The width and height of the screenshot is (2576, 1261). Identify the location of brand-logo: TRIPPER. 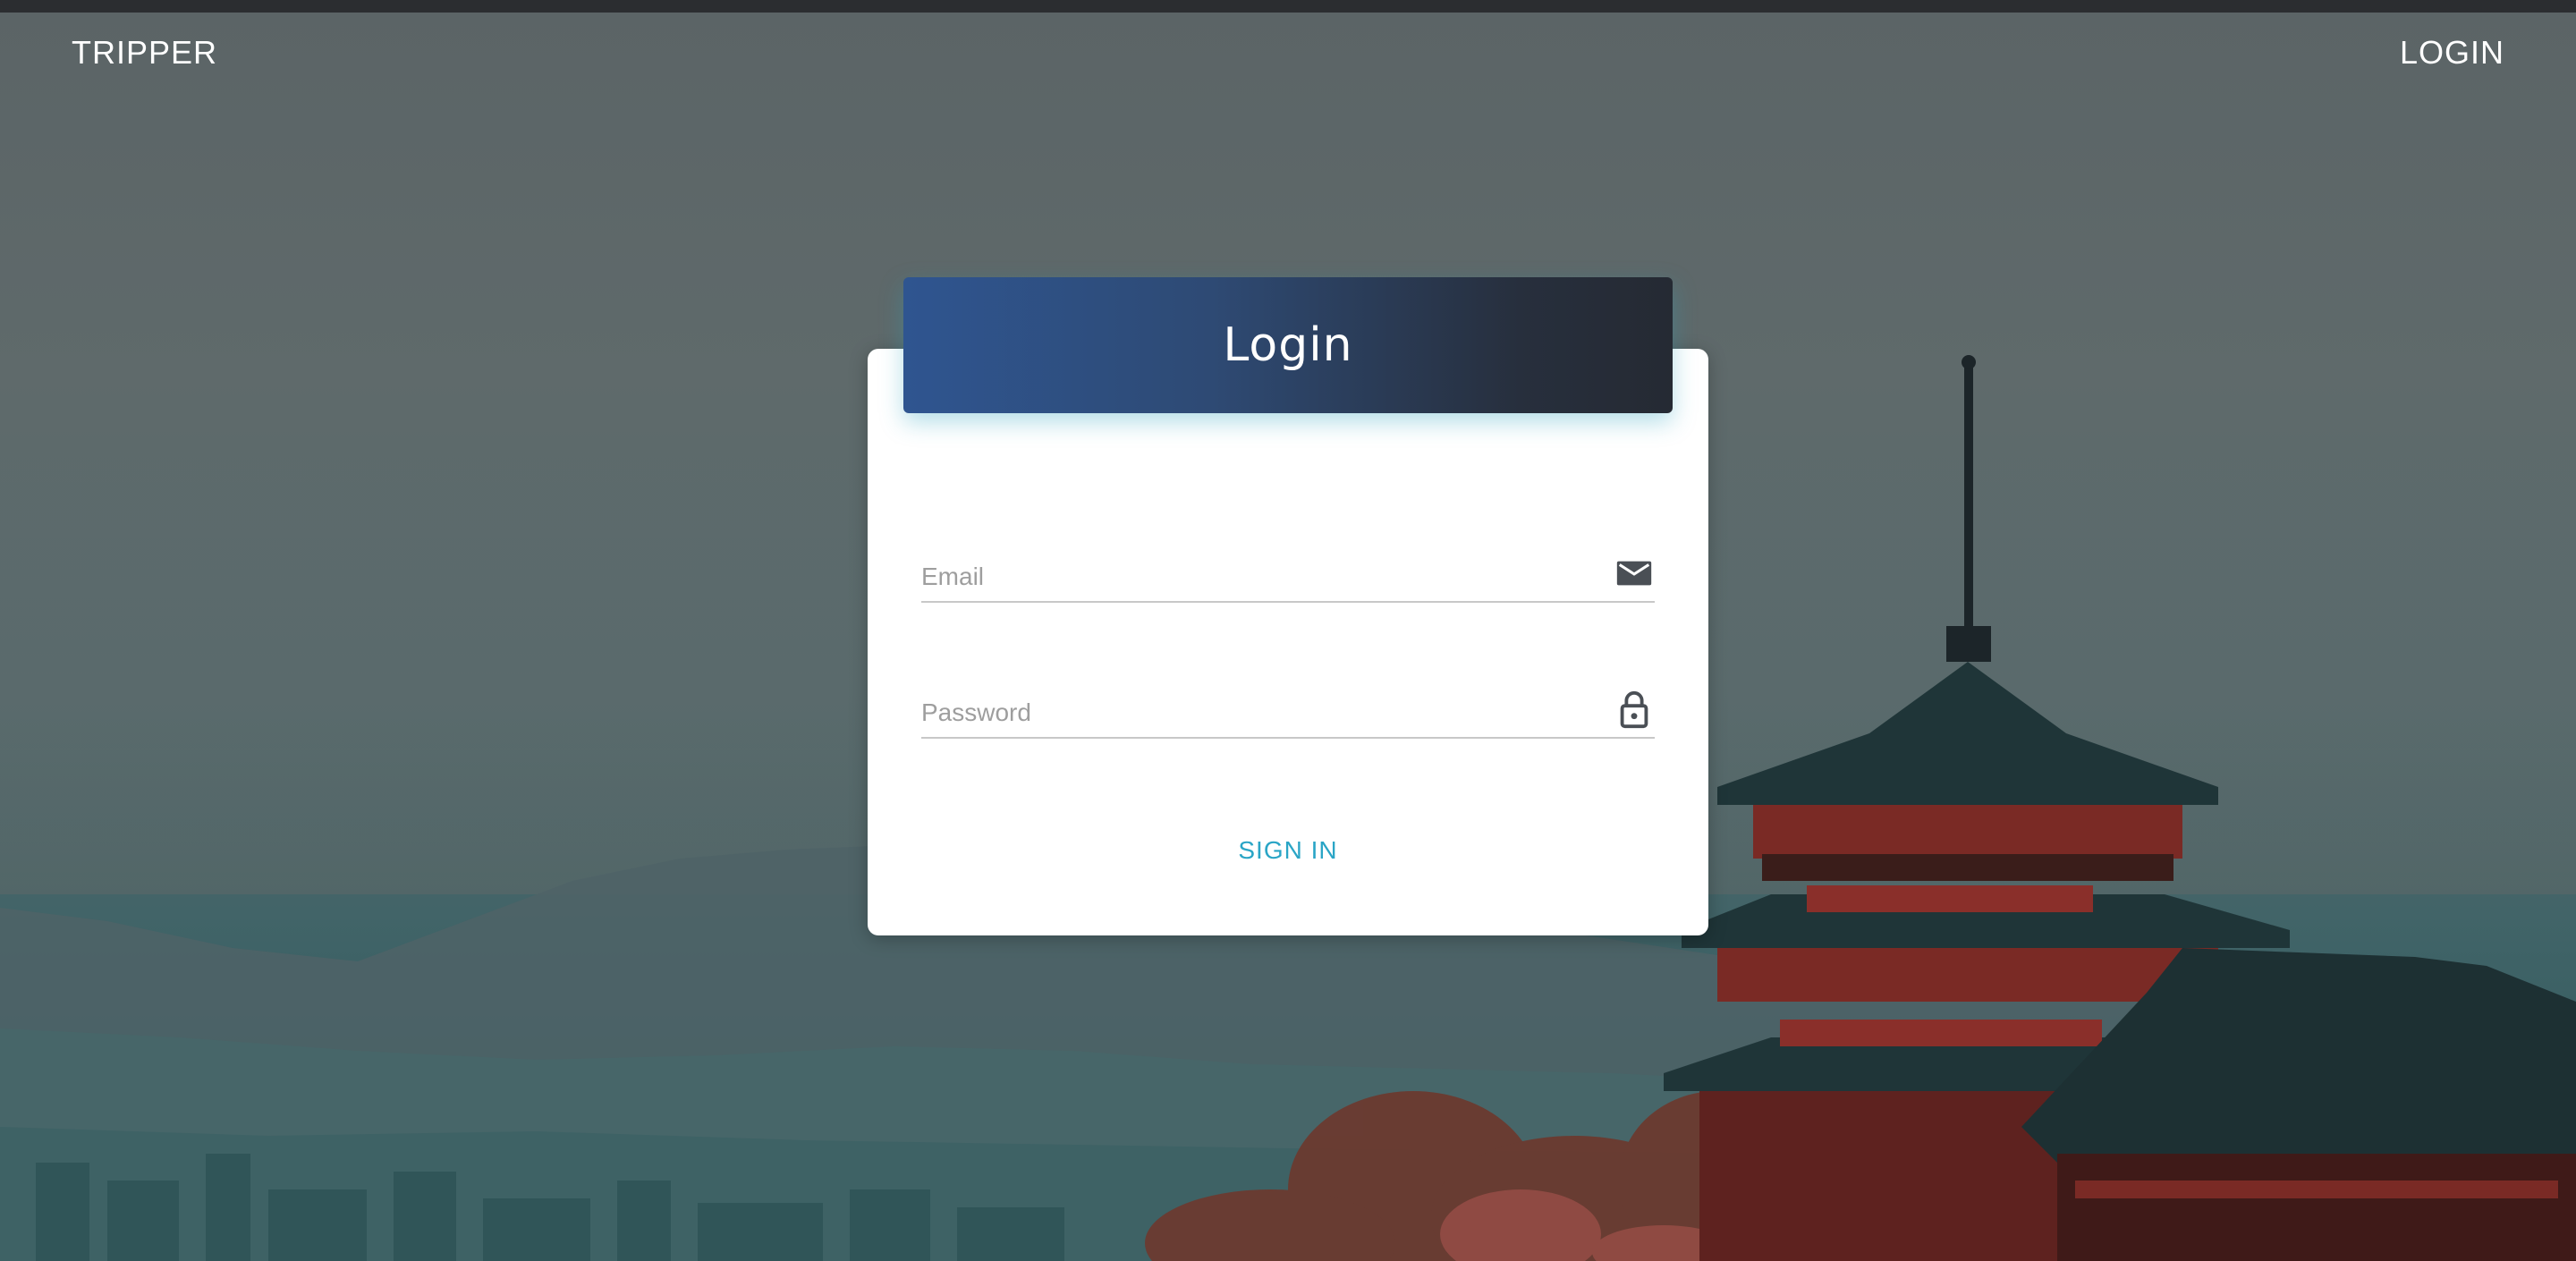
(144, 53).